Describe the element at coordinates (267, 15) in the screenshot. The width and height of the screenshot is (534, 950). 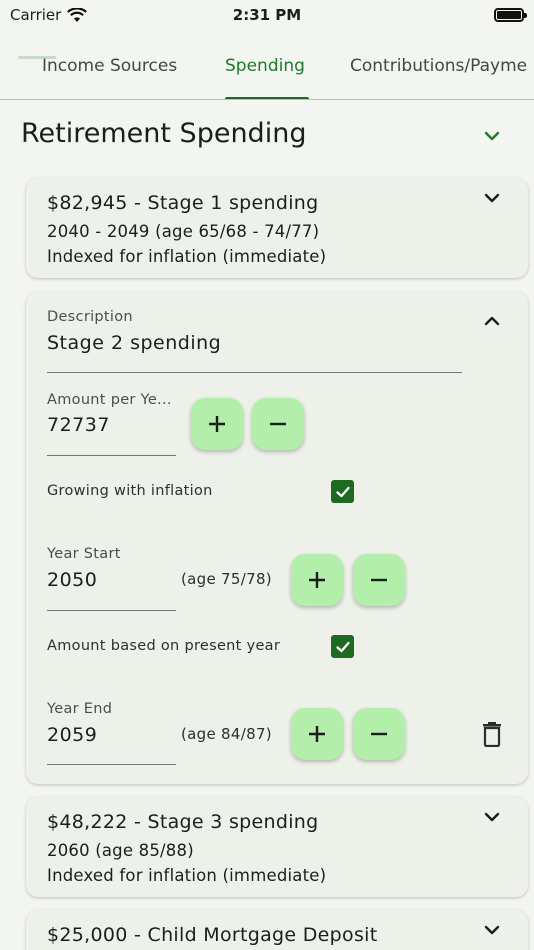
I see `status-bar: Carrier 2:31 PM` at that location.